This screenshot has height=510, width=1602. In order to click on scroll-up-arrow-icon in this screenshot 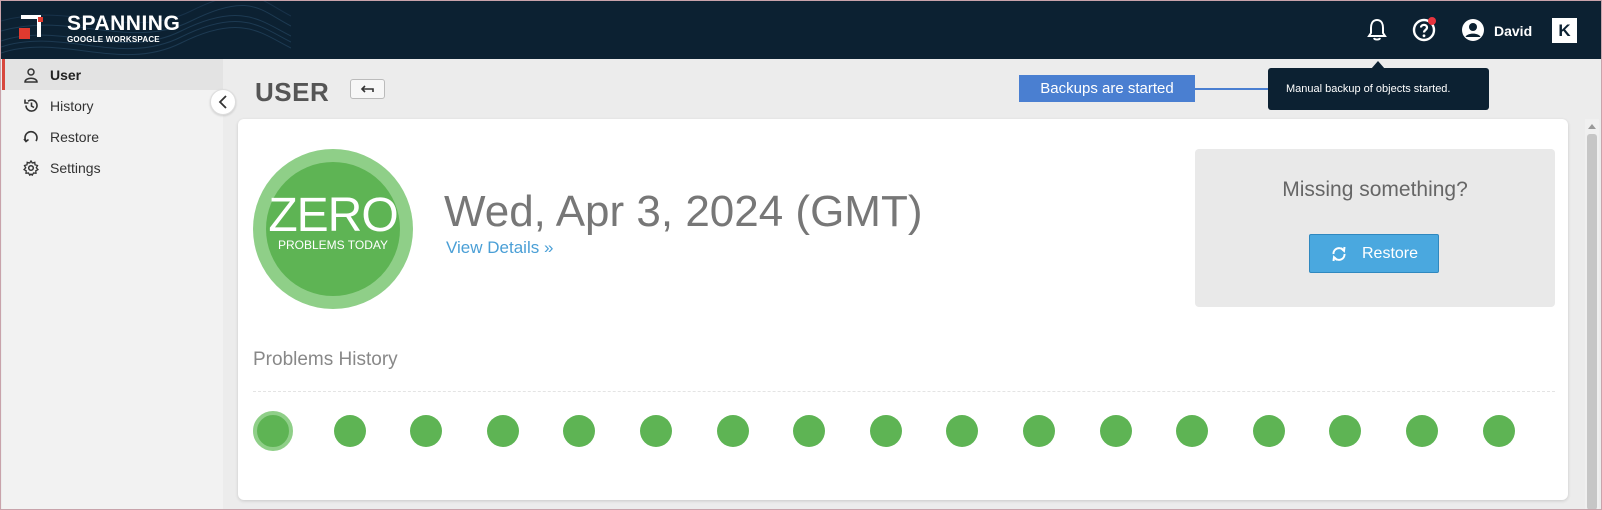, I will do `click(1592, 126)`.